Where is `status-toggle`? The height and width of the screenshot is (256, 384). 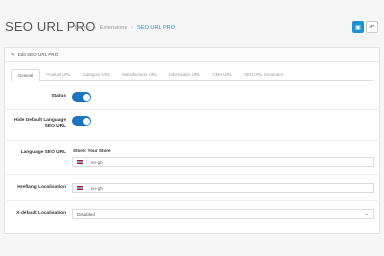 status-toggle is located at coordinates (81, 97).